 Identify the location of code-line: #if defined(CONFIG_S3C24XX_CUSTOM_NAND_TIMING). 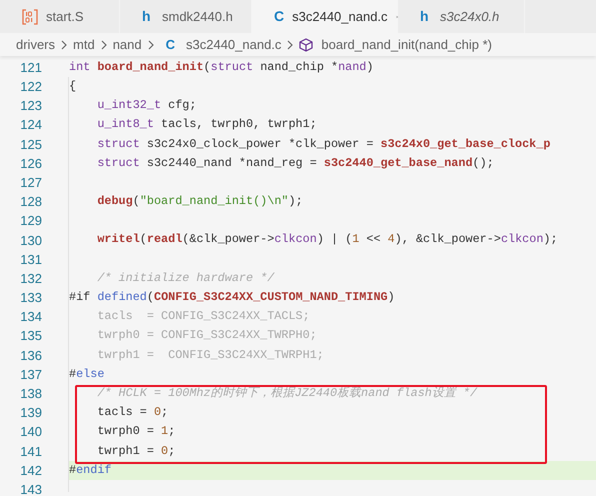
(232, 297).